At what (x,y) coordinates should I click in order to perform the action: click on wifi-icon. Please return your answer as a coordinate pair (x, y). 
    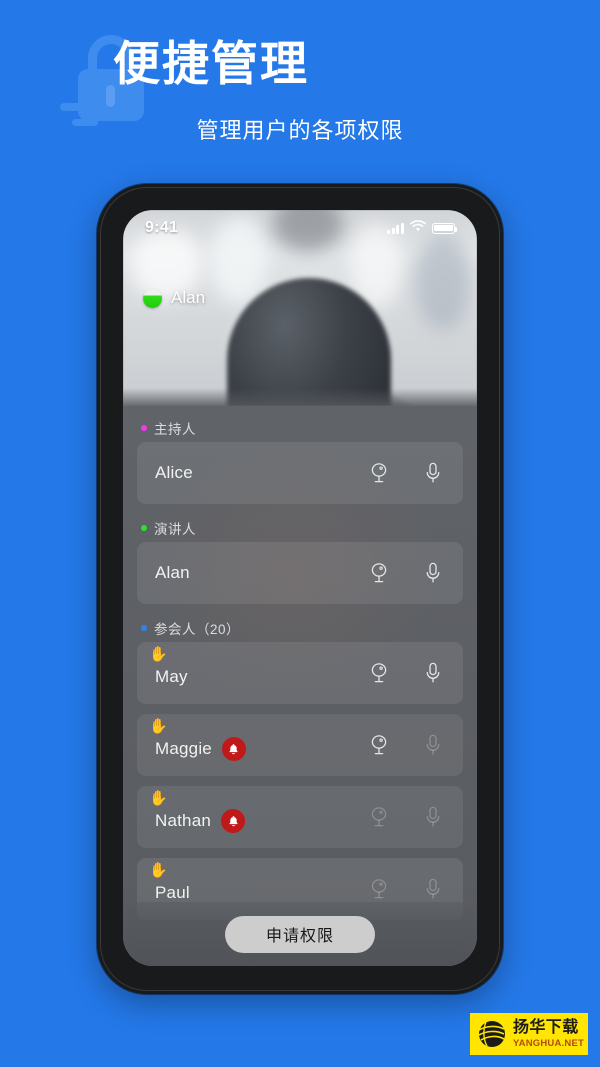
    Looking at the image, I should click on (418, 228).